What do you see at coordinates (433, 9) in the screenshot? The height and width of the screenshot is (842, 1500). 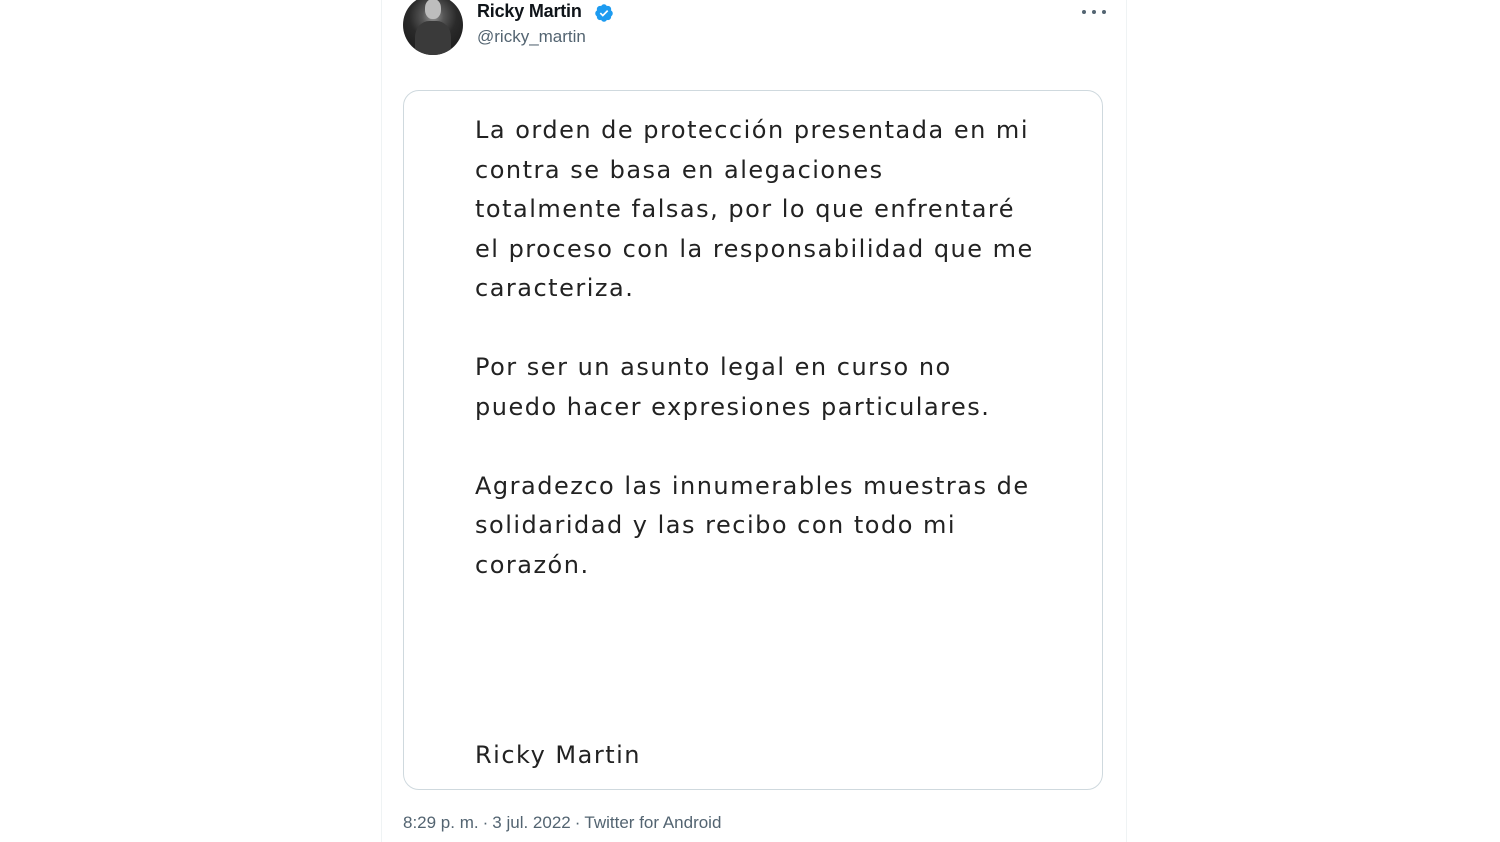 I see `avatar-head` at bounding box center [433, 9].